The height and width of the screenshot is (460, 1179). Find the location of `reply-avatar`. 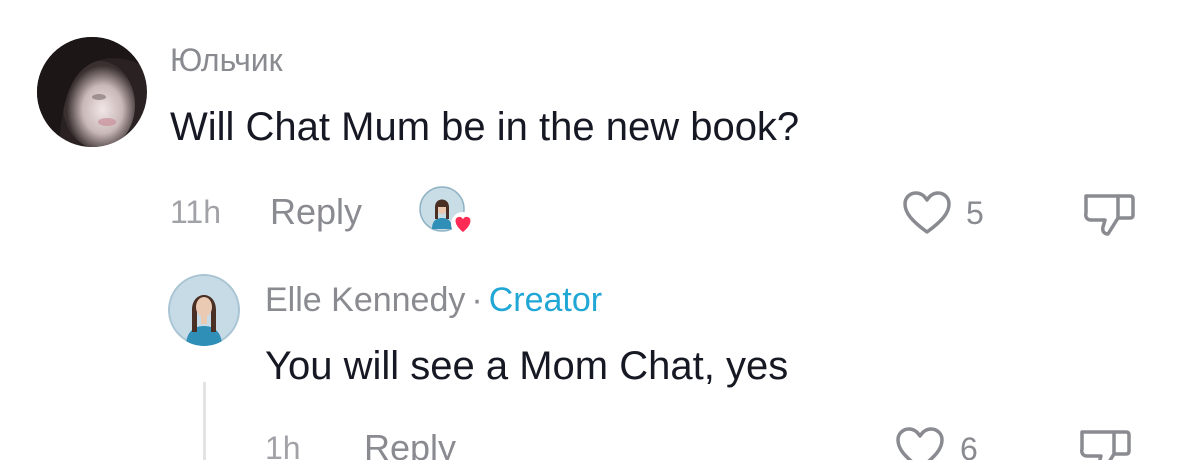

reply-avatar is located at coordinates (204, 310).